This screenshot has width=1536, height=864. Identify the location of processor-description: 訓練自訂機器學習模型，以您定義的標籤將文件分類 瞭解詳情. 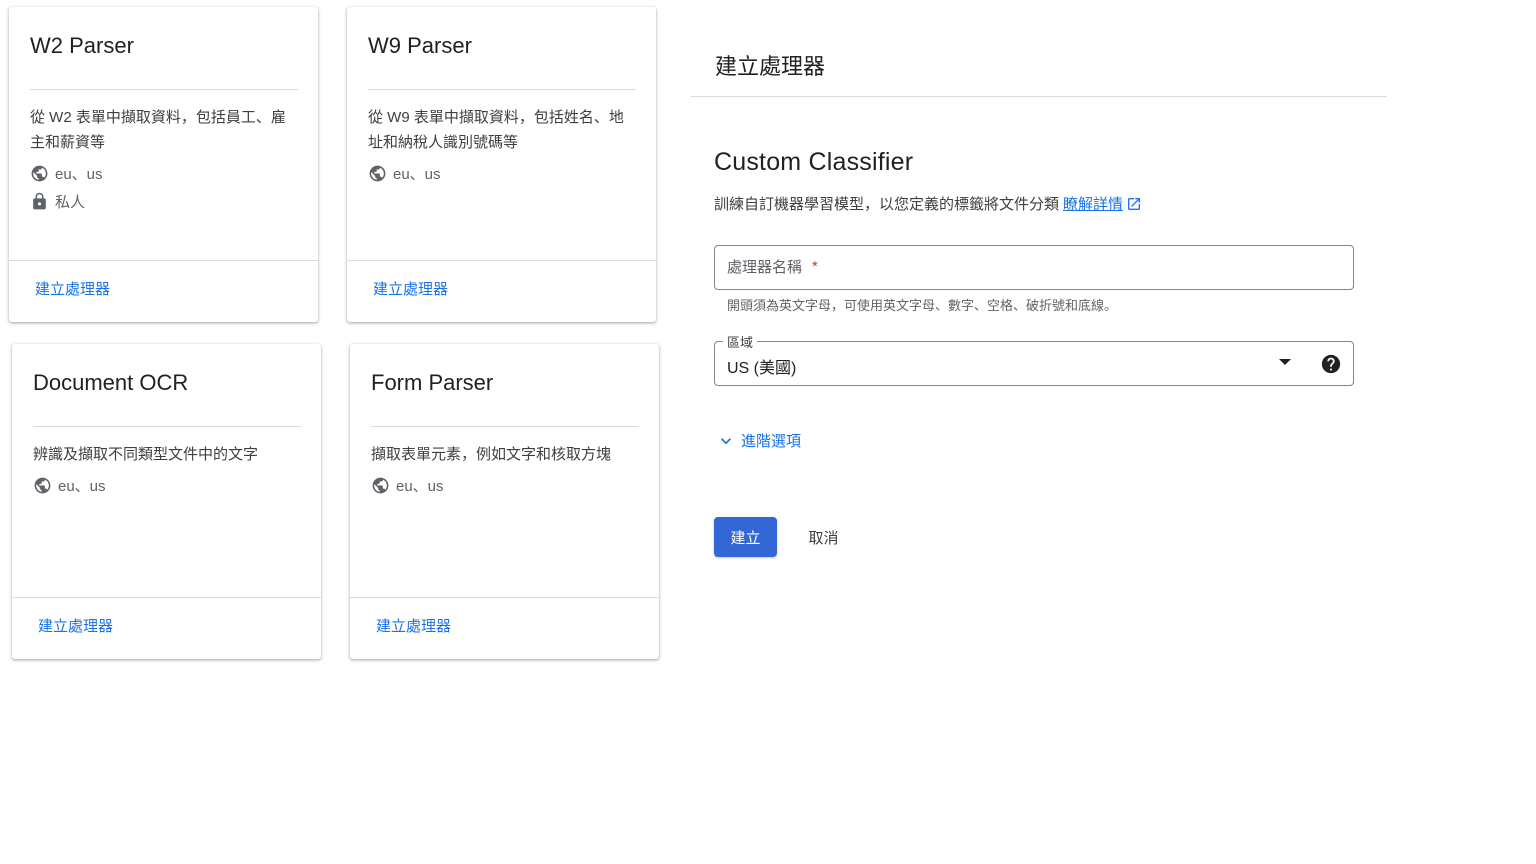
(928, 203).